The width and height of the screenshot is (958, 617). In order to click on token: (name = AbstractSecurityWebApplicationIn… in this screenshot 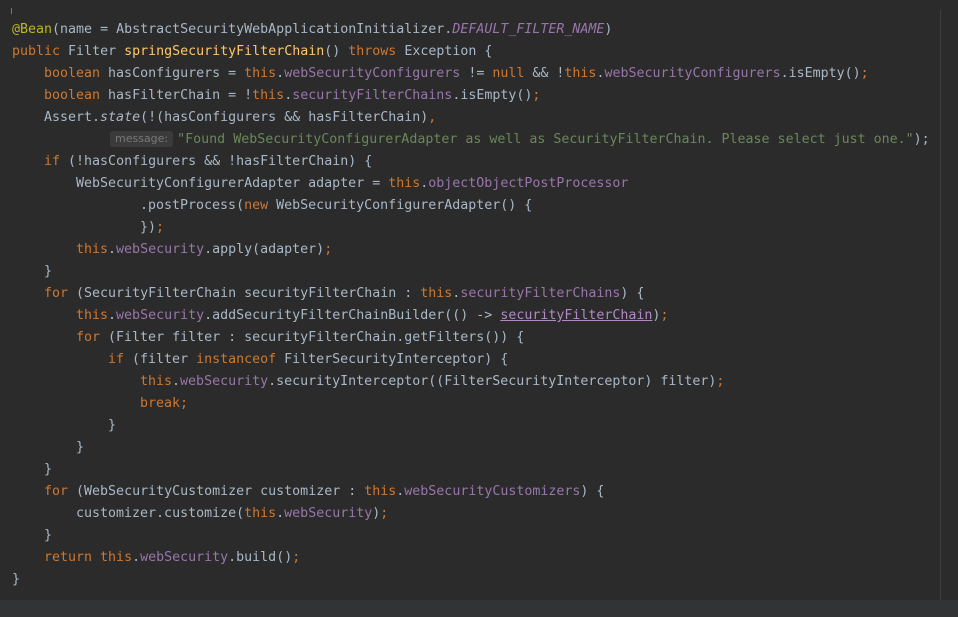, I will do `click(252, 29)`.